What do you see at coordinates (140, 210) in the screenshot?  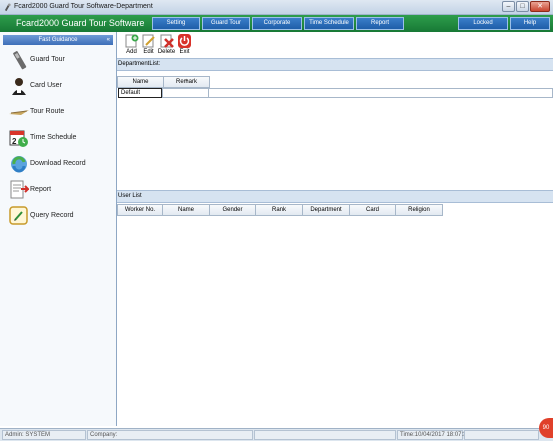 I see `column-header-worker-no: Worker No.` at bounding box center [140, 210].